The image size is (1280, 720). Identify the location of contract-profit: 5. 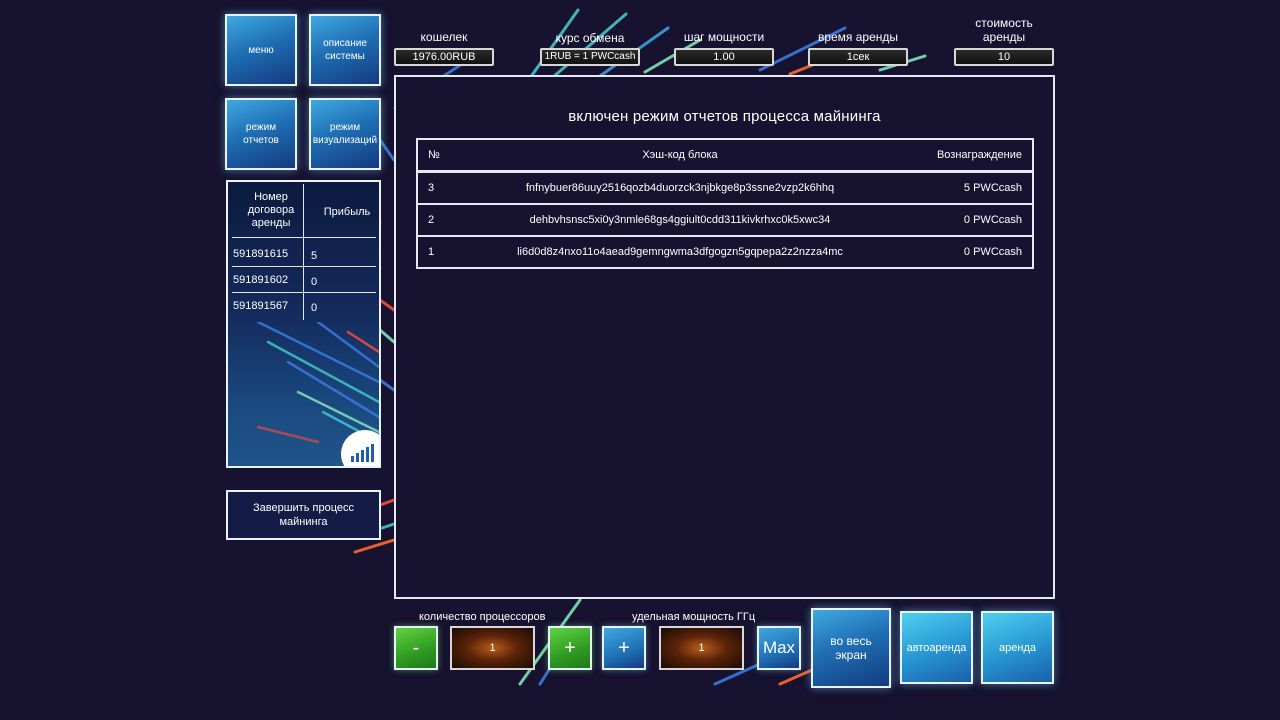
(314, 256).